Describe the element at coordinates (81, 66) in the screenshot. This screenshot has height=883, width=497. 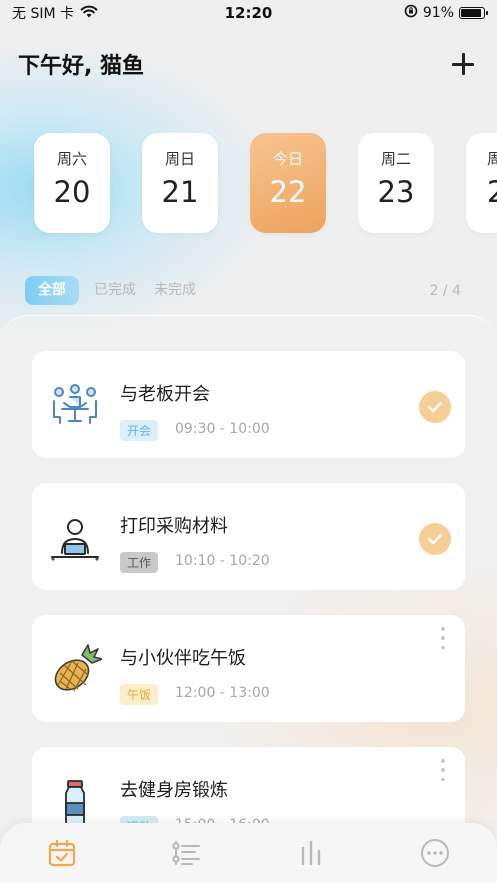
I see `greeting-title: 下午好, 猫鱼` at that location.